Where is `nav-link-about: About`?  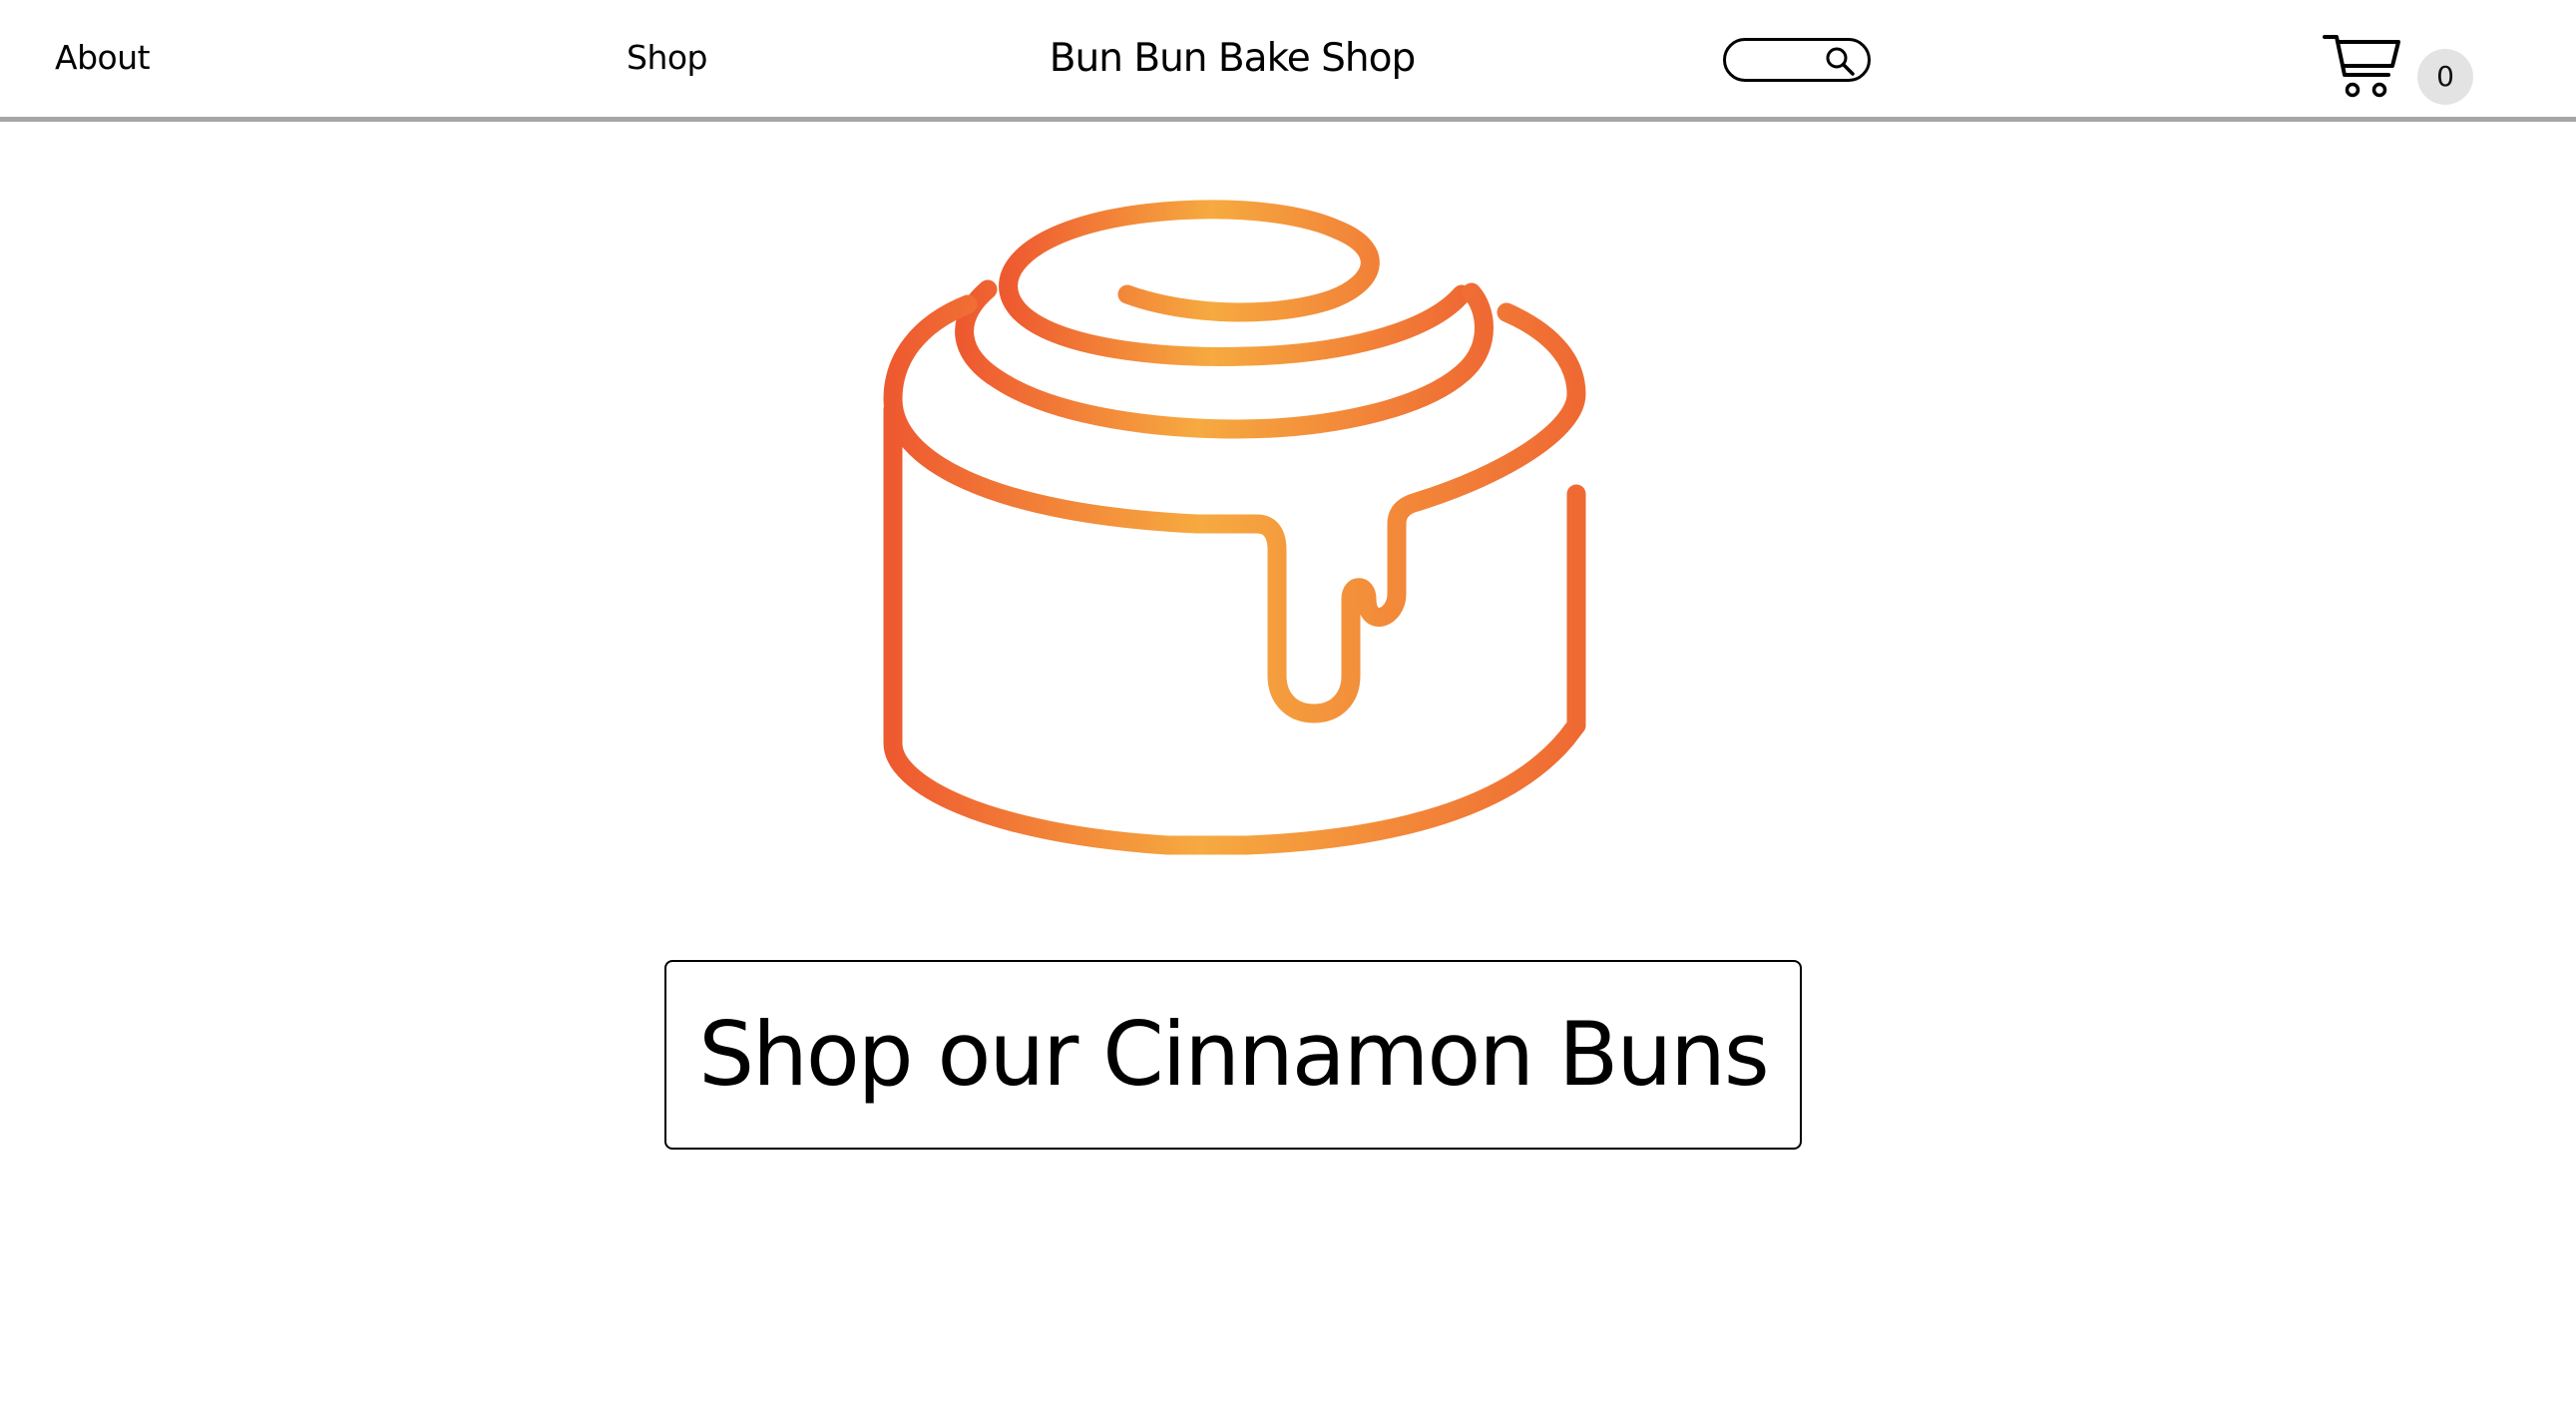 nav-link-about: About is located at coordinates (103, 58).